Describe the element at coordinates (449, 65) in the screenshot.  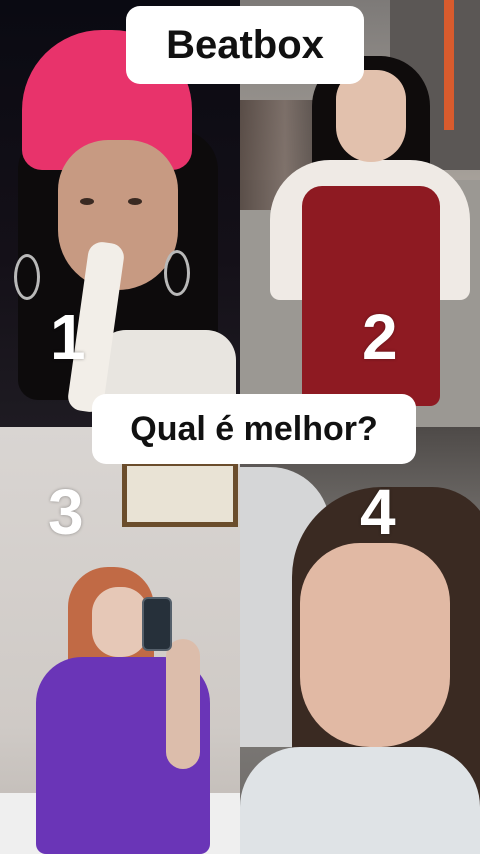
I see `street-sign-pole` at that location.